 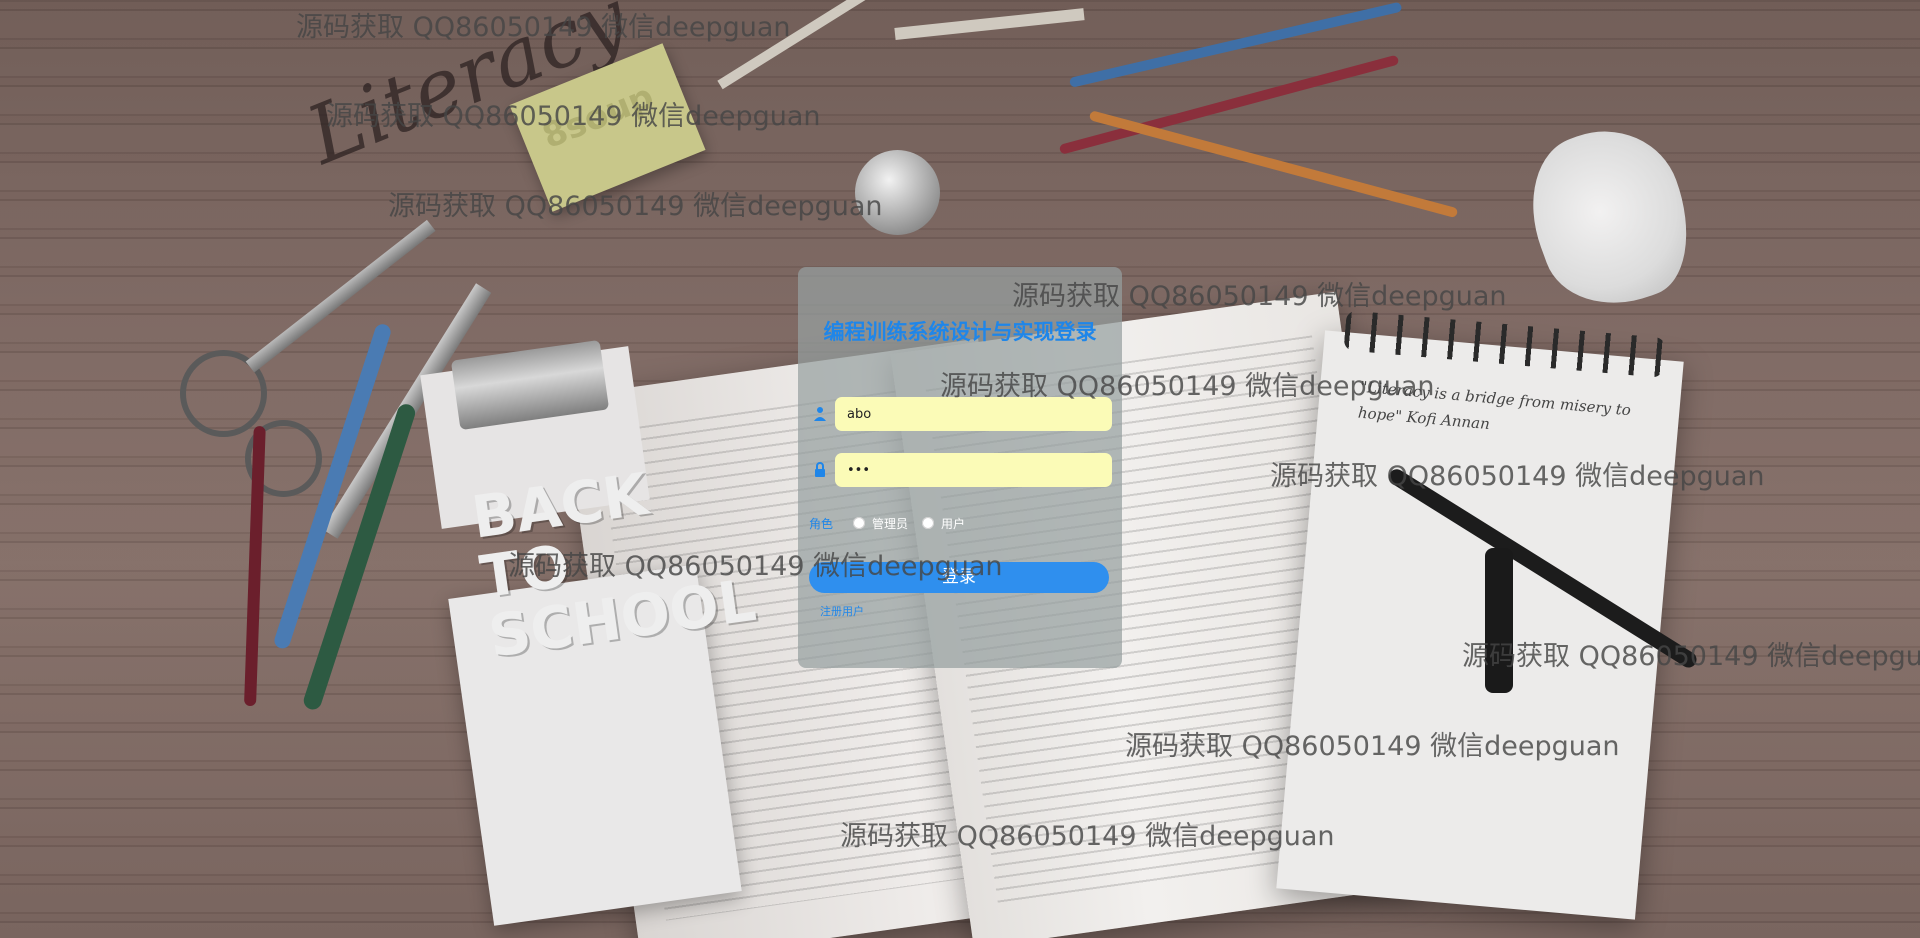 What do you see at coordinates (890, 523) in the screenshot?
I see `role-option-label: 管理员` at bounding box center [890, 523].